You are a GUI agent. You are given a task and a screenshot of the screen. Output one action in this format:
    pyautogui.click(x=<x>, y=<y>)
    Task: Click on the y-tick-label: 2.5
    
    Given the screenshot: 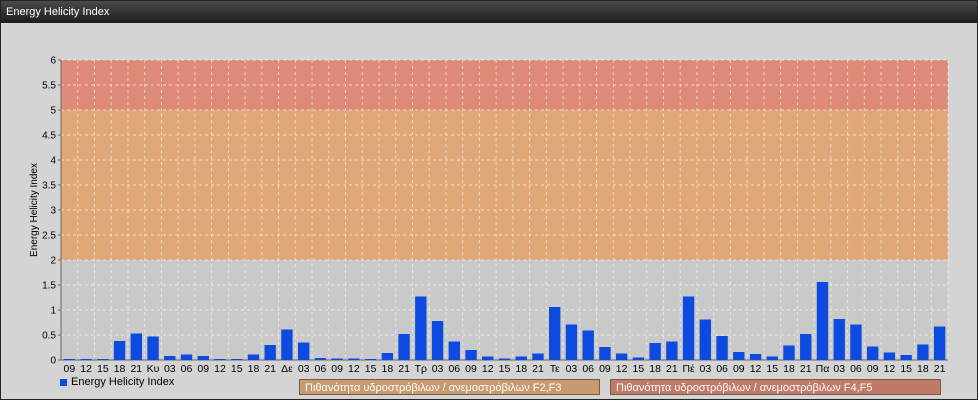 What is the action you would take?
    pyautogui.click(x=49, y=236)
    